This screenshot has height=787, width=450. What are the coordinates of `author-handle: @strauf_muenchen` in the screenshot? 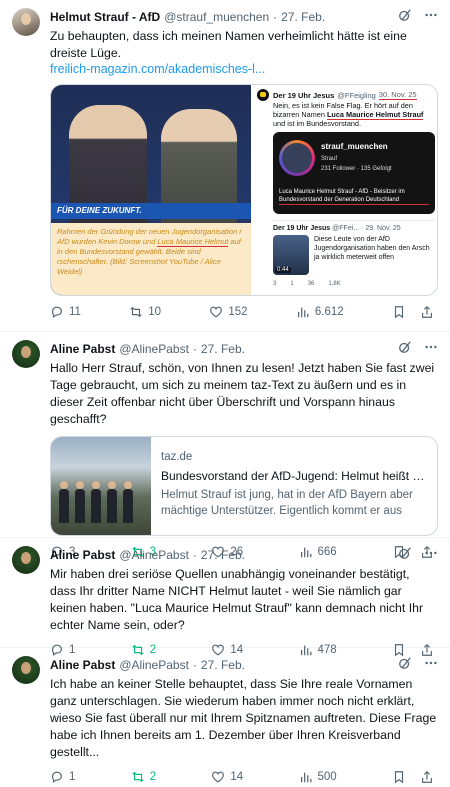 It's located at (216, 17).